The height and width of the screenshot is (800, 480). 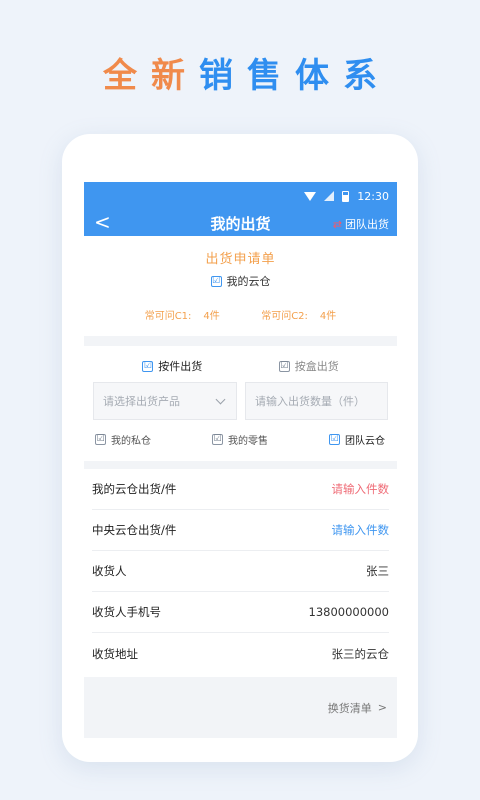 I want to click on chevron-down-icon, so click(x=220, y=399).